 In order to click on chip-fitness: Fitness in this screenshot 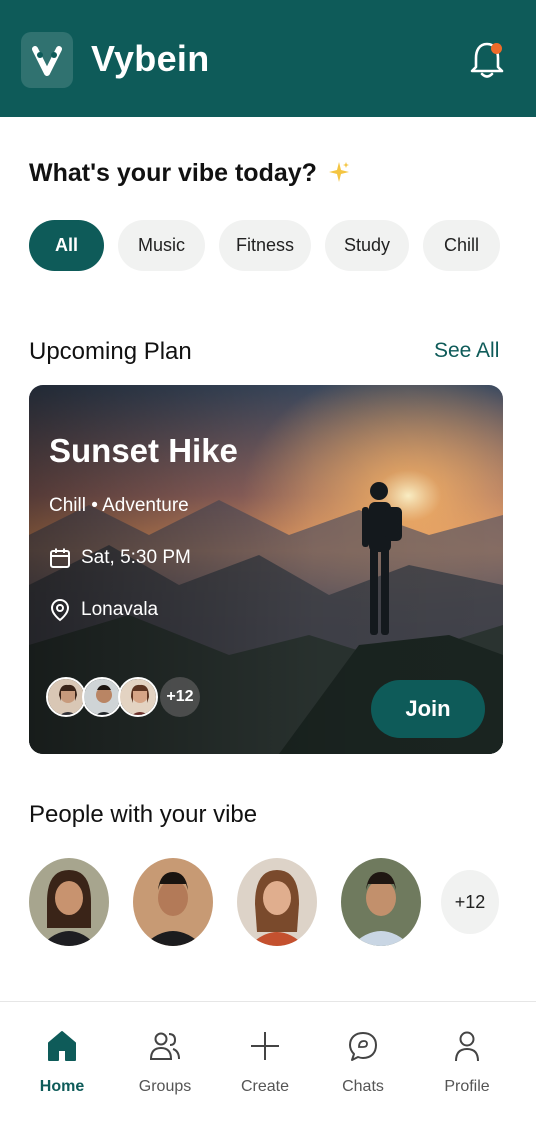, I will do `click(265, 245)`.